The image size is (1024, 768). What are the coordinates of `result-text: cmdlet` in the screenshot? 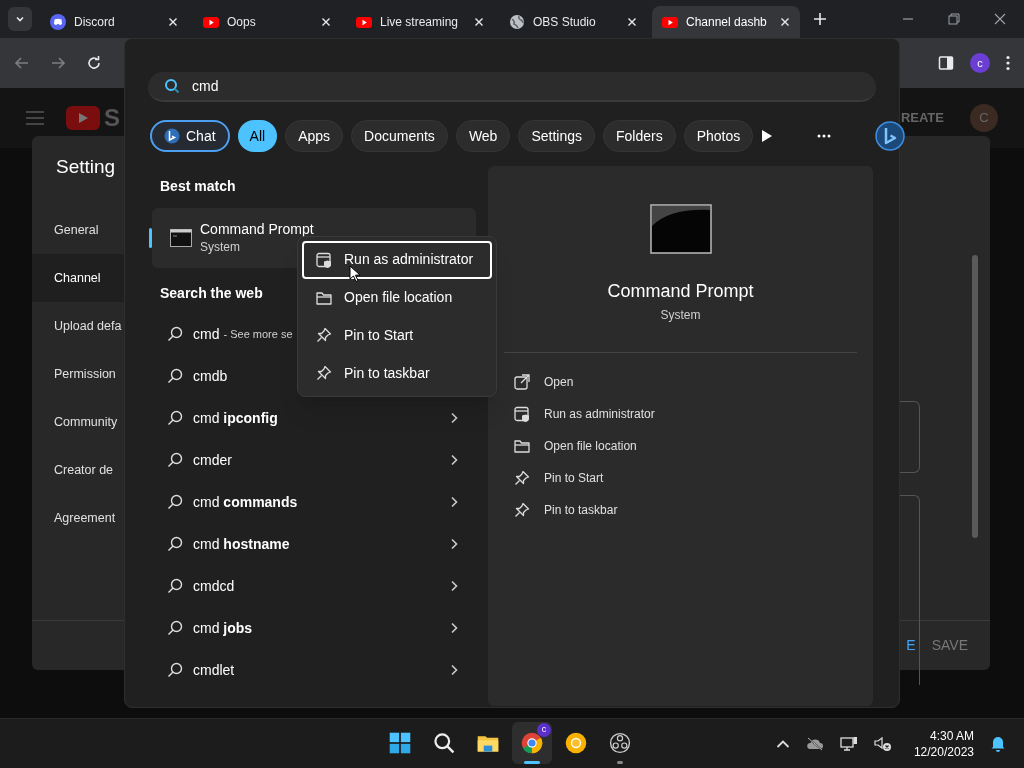 It's located at (214, 670).